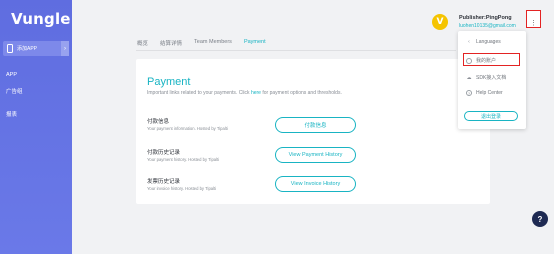  What do you see at coordinates (36, 127) in the screenshot?
I see `sidebar: Vungle 添加APP › APP 广告组 报表` at bounding box center [36, 127].